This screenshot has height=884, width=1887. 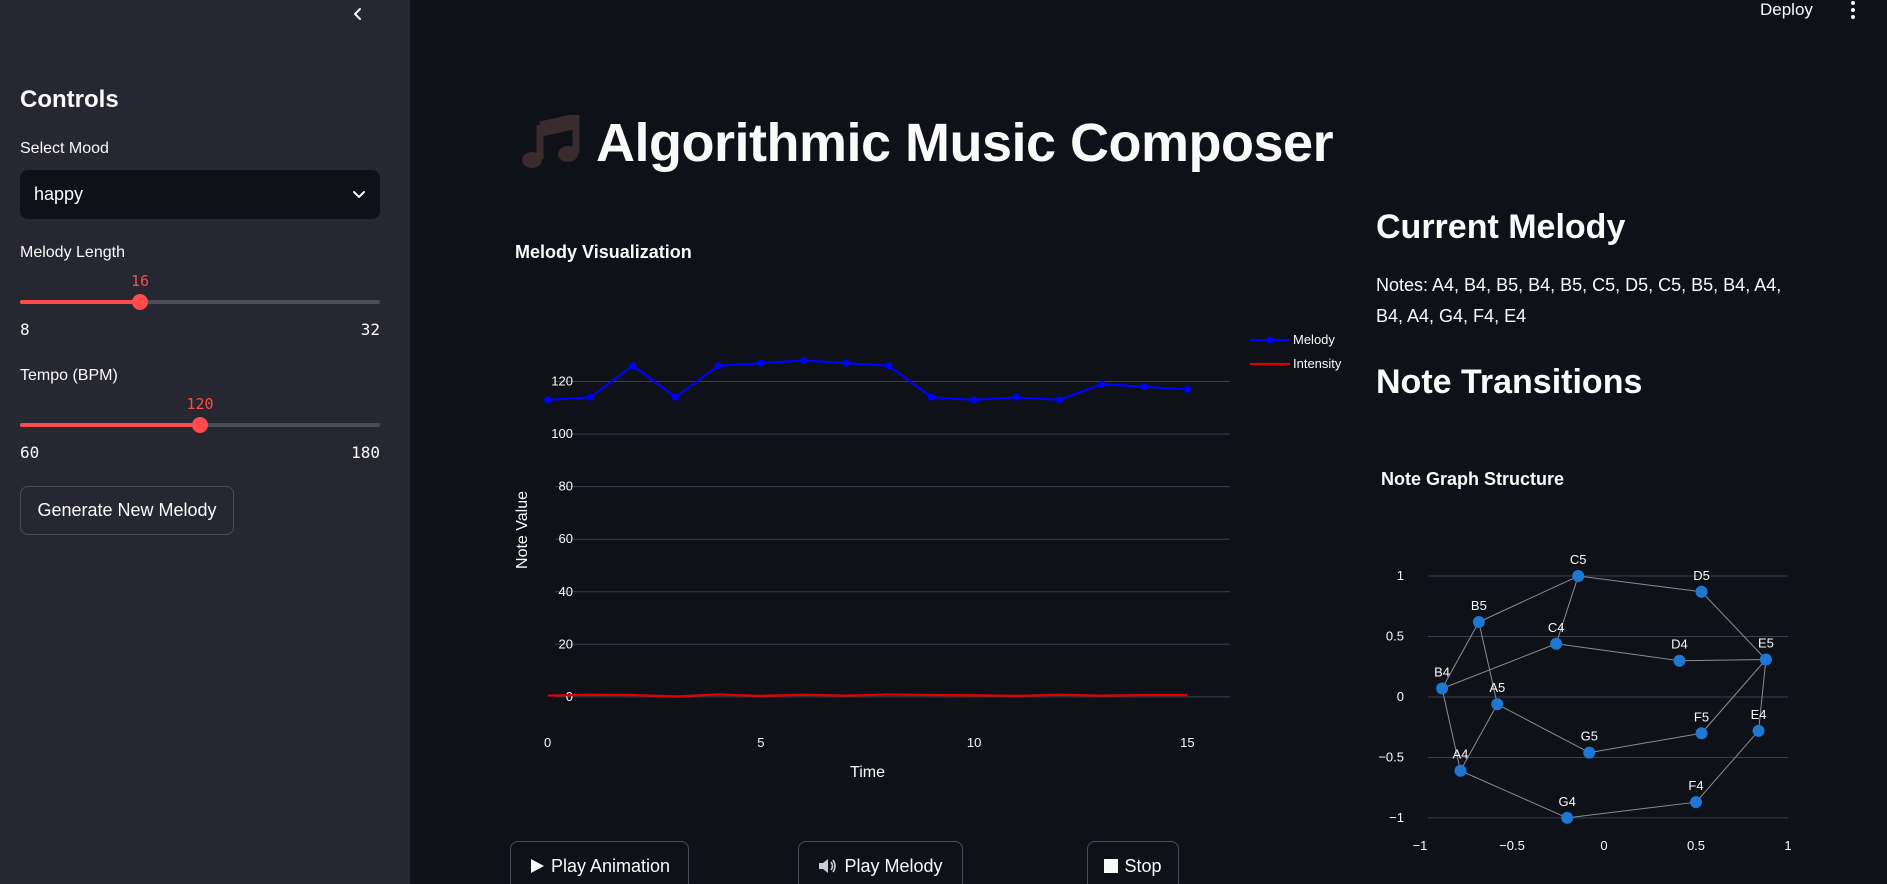 I want to click on tempo-slider: 120 60 180, so click(x=200, y=428).